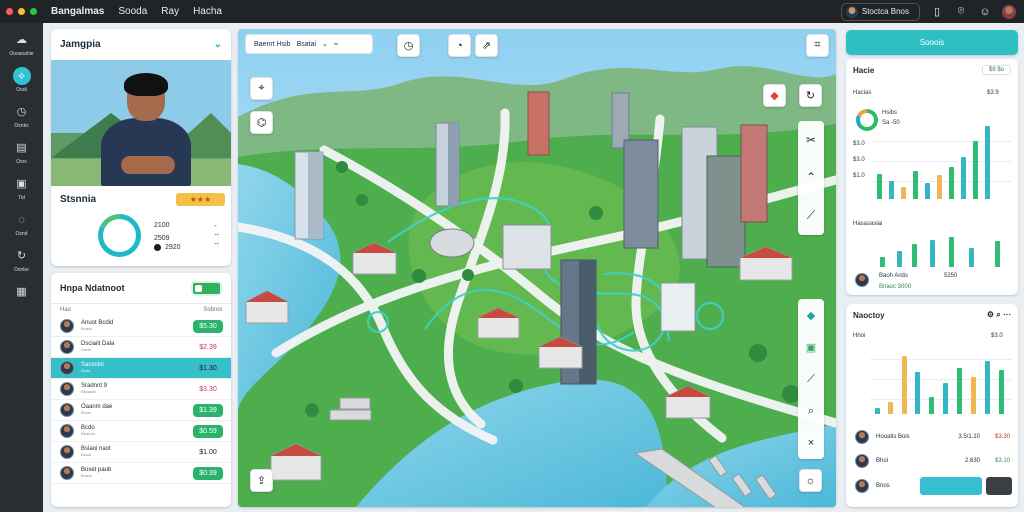  Describe the element at coordinates (77, 11) in the screenshot. I see `menu-bangalmas: Bangalmas` at that location.